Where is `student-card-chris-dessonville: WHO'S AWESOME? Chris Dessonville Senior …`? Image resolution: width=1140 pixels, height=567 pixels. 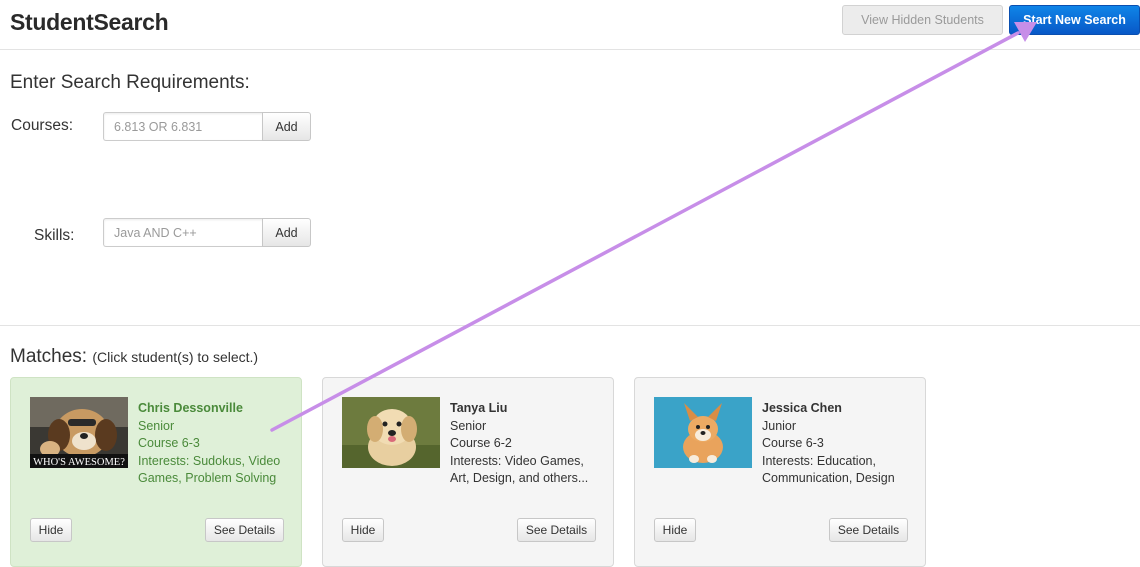
student-card-chris-dessonville: WHO'S AWESOME? Chris Dessonville Senior … is located at coordinates (156, 472).